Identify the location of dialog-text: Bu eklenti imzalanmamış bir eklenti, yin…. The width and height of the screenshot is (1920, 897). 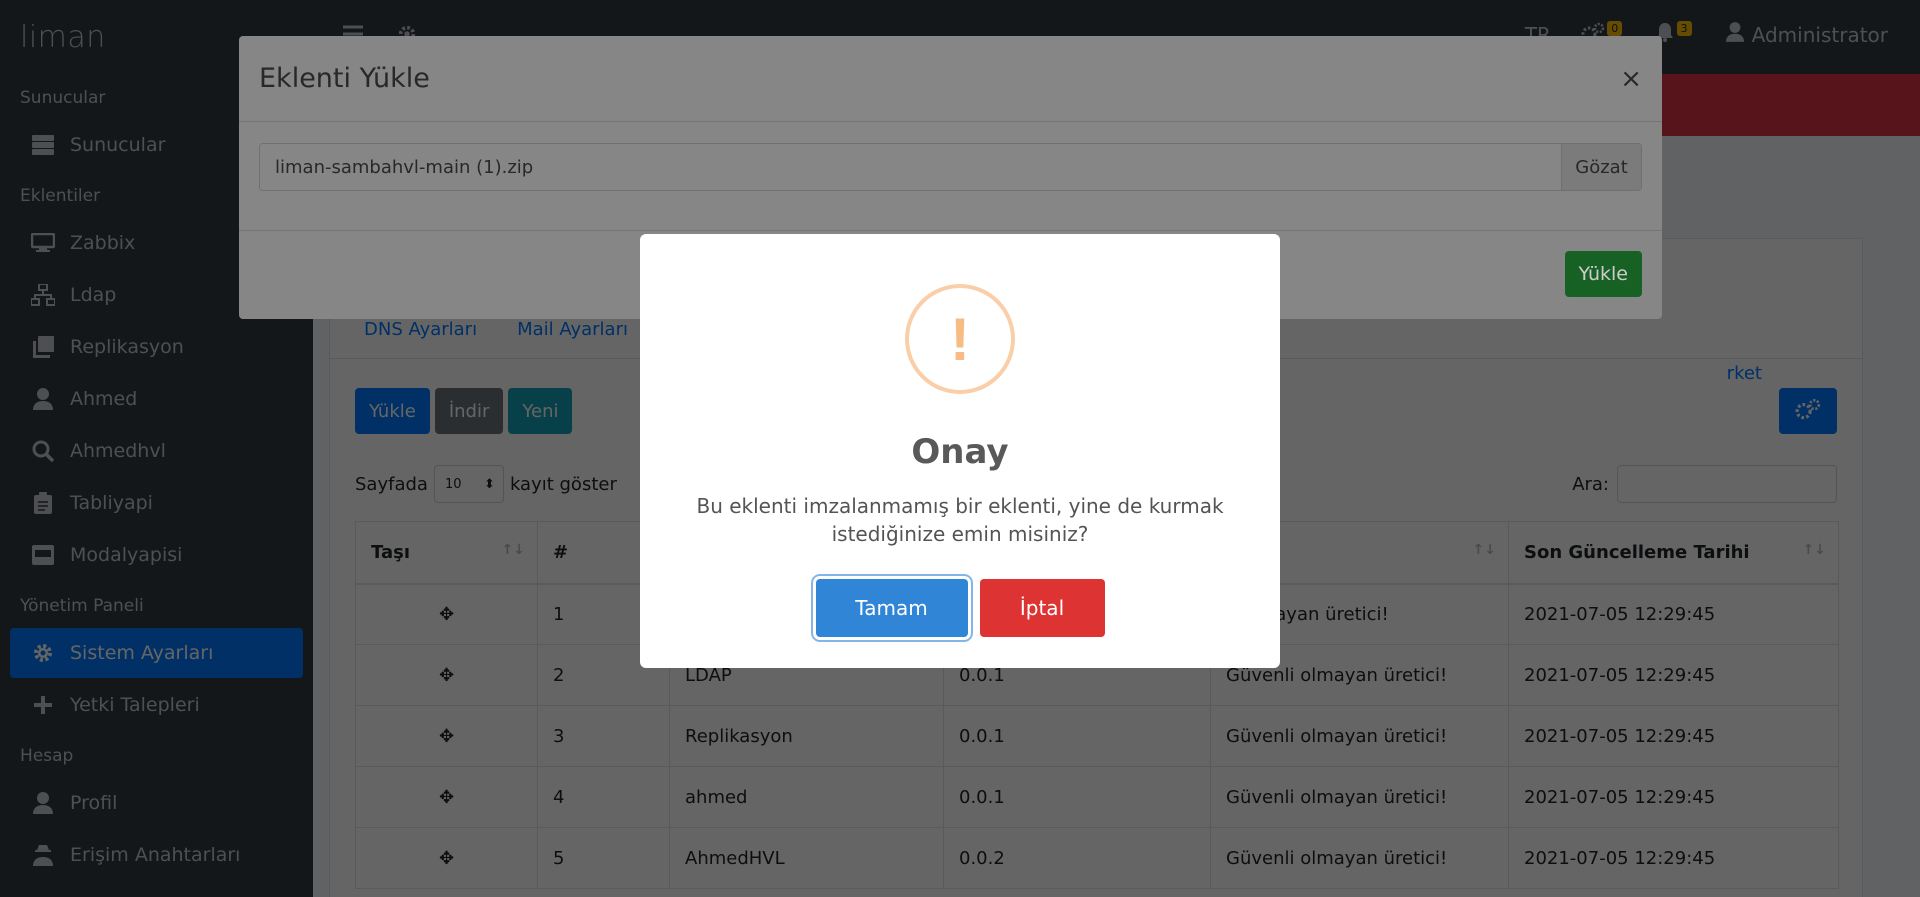
(960, 520).